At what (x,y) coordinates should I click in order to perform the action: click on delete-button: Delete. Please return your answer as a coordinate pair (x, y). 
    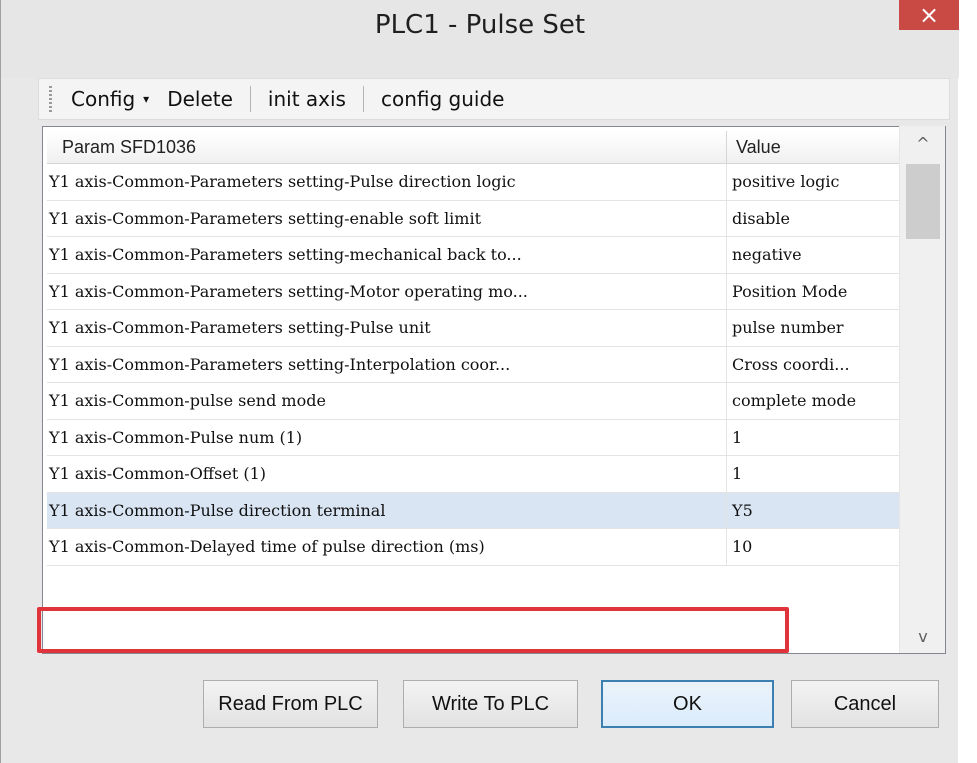
    Looking at the image, I should click on (200, 99).